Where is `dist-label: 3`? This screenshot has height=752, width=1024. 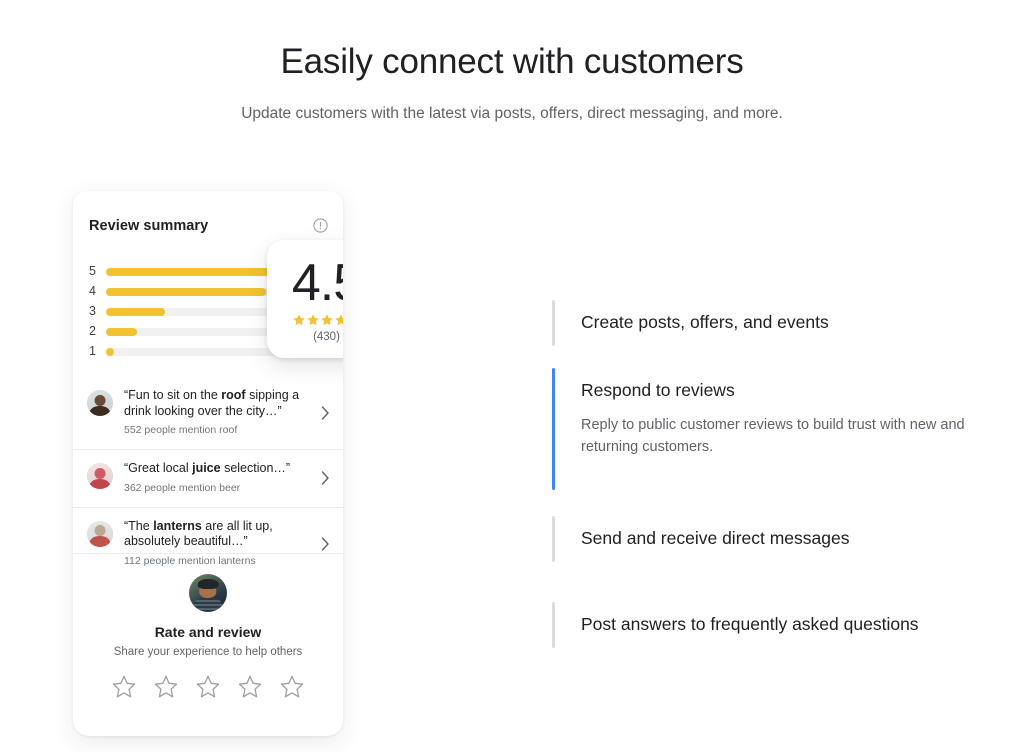
dist-label: 3 is located at coordinates (92, 311).